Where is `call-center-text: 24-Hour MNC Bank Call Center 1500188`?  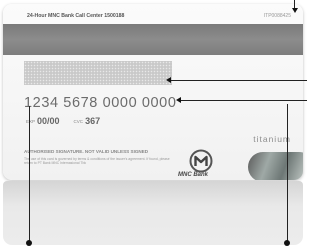 call-center-text: 24-Hour MNC Bank Call Center 1500188 is located at coordinates (76, 16).